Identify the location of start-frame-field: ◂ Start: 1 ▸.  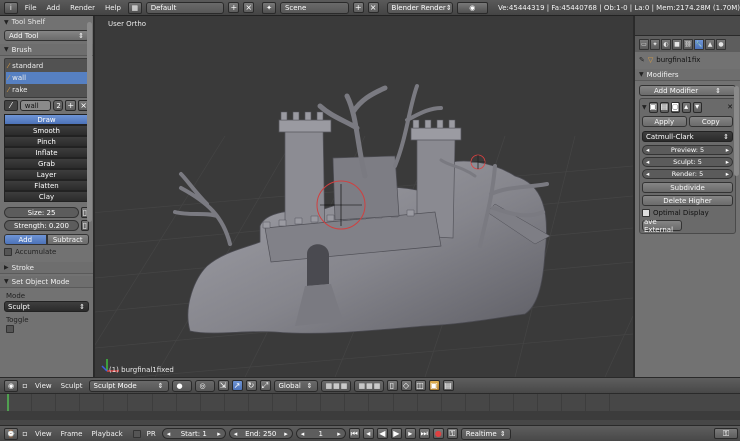
(193, 433).